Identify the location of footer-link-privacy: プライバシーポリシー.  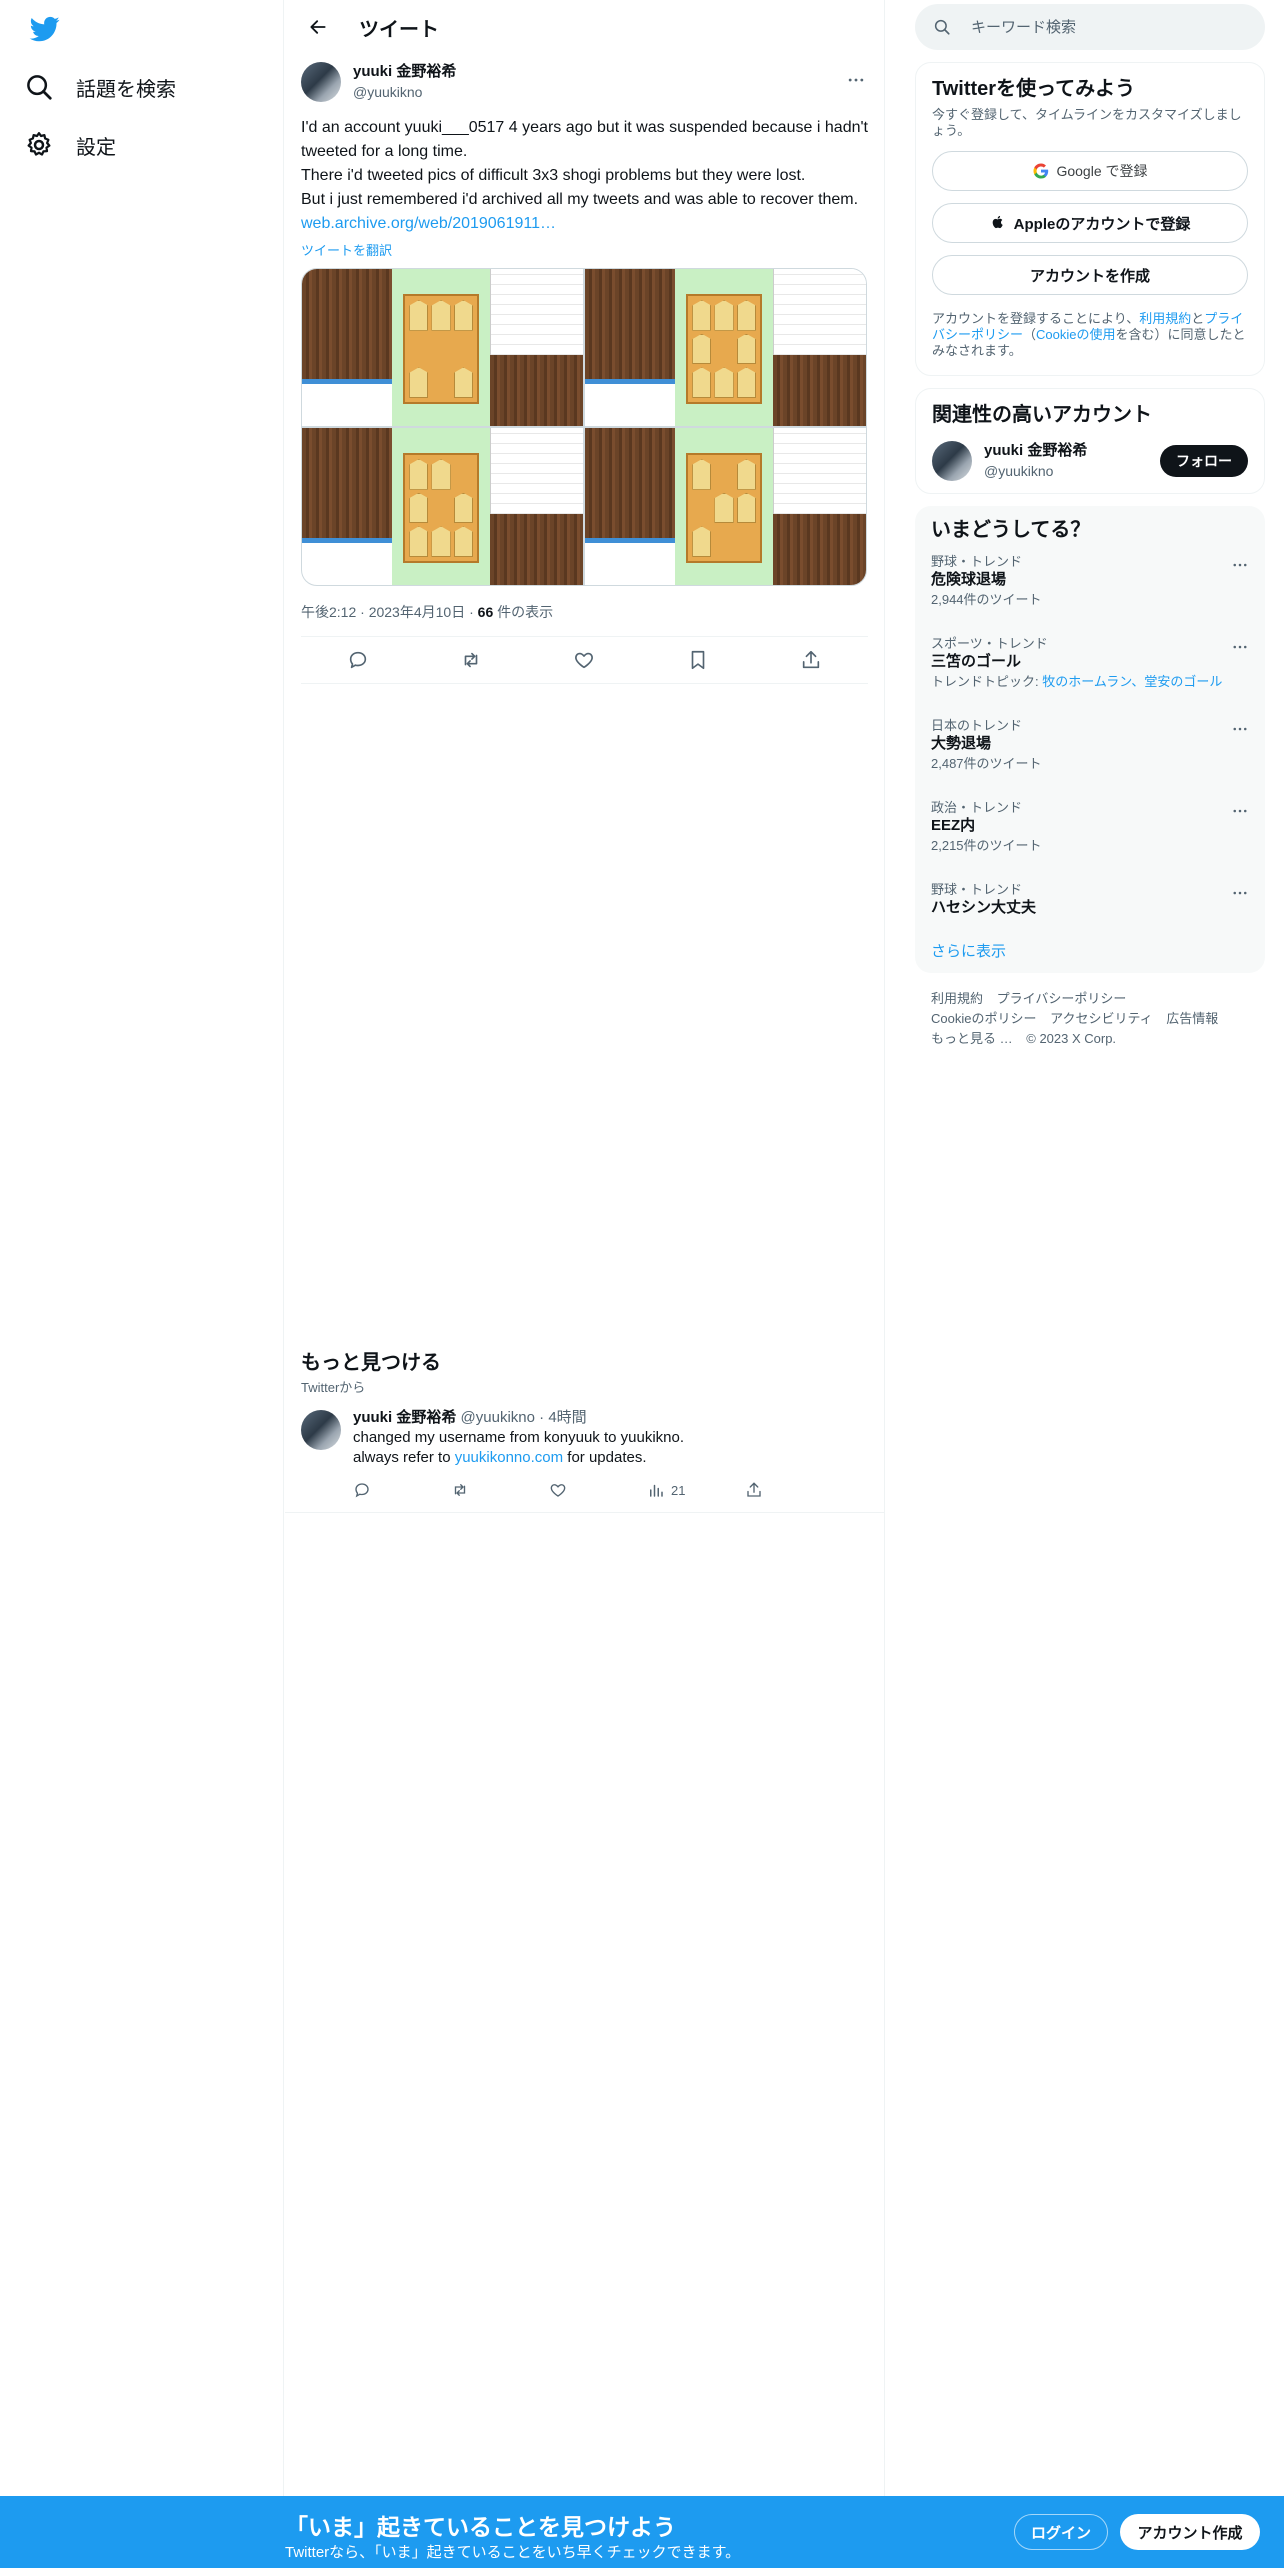
(1062, 998).